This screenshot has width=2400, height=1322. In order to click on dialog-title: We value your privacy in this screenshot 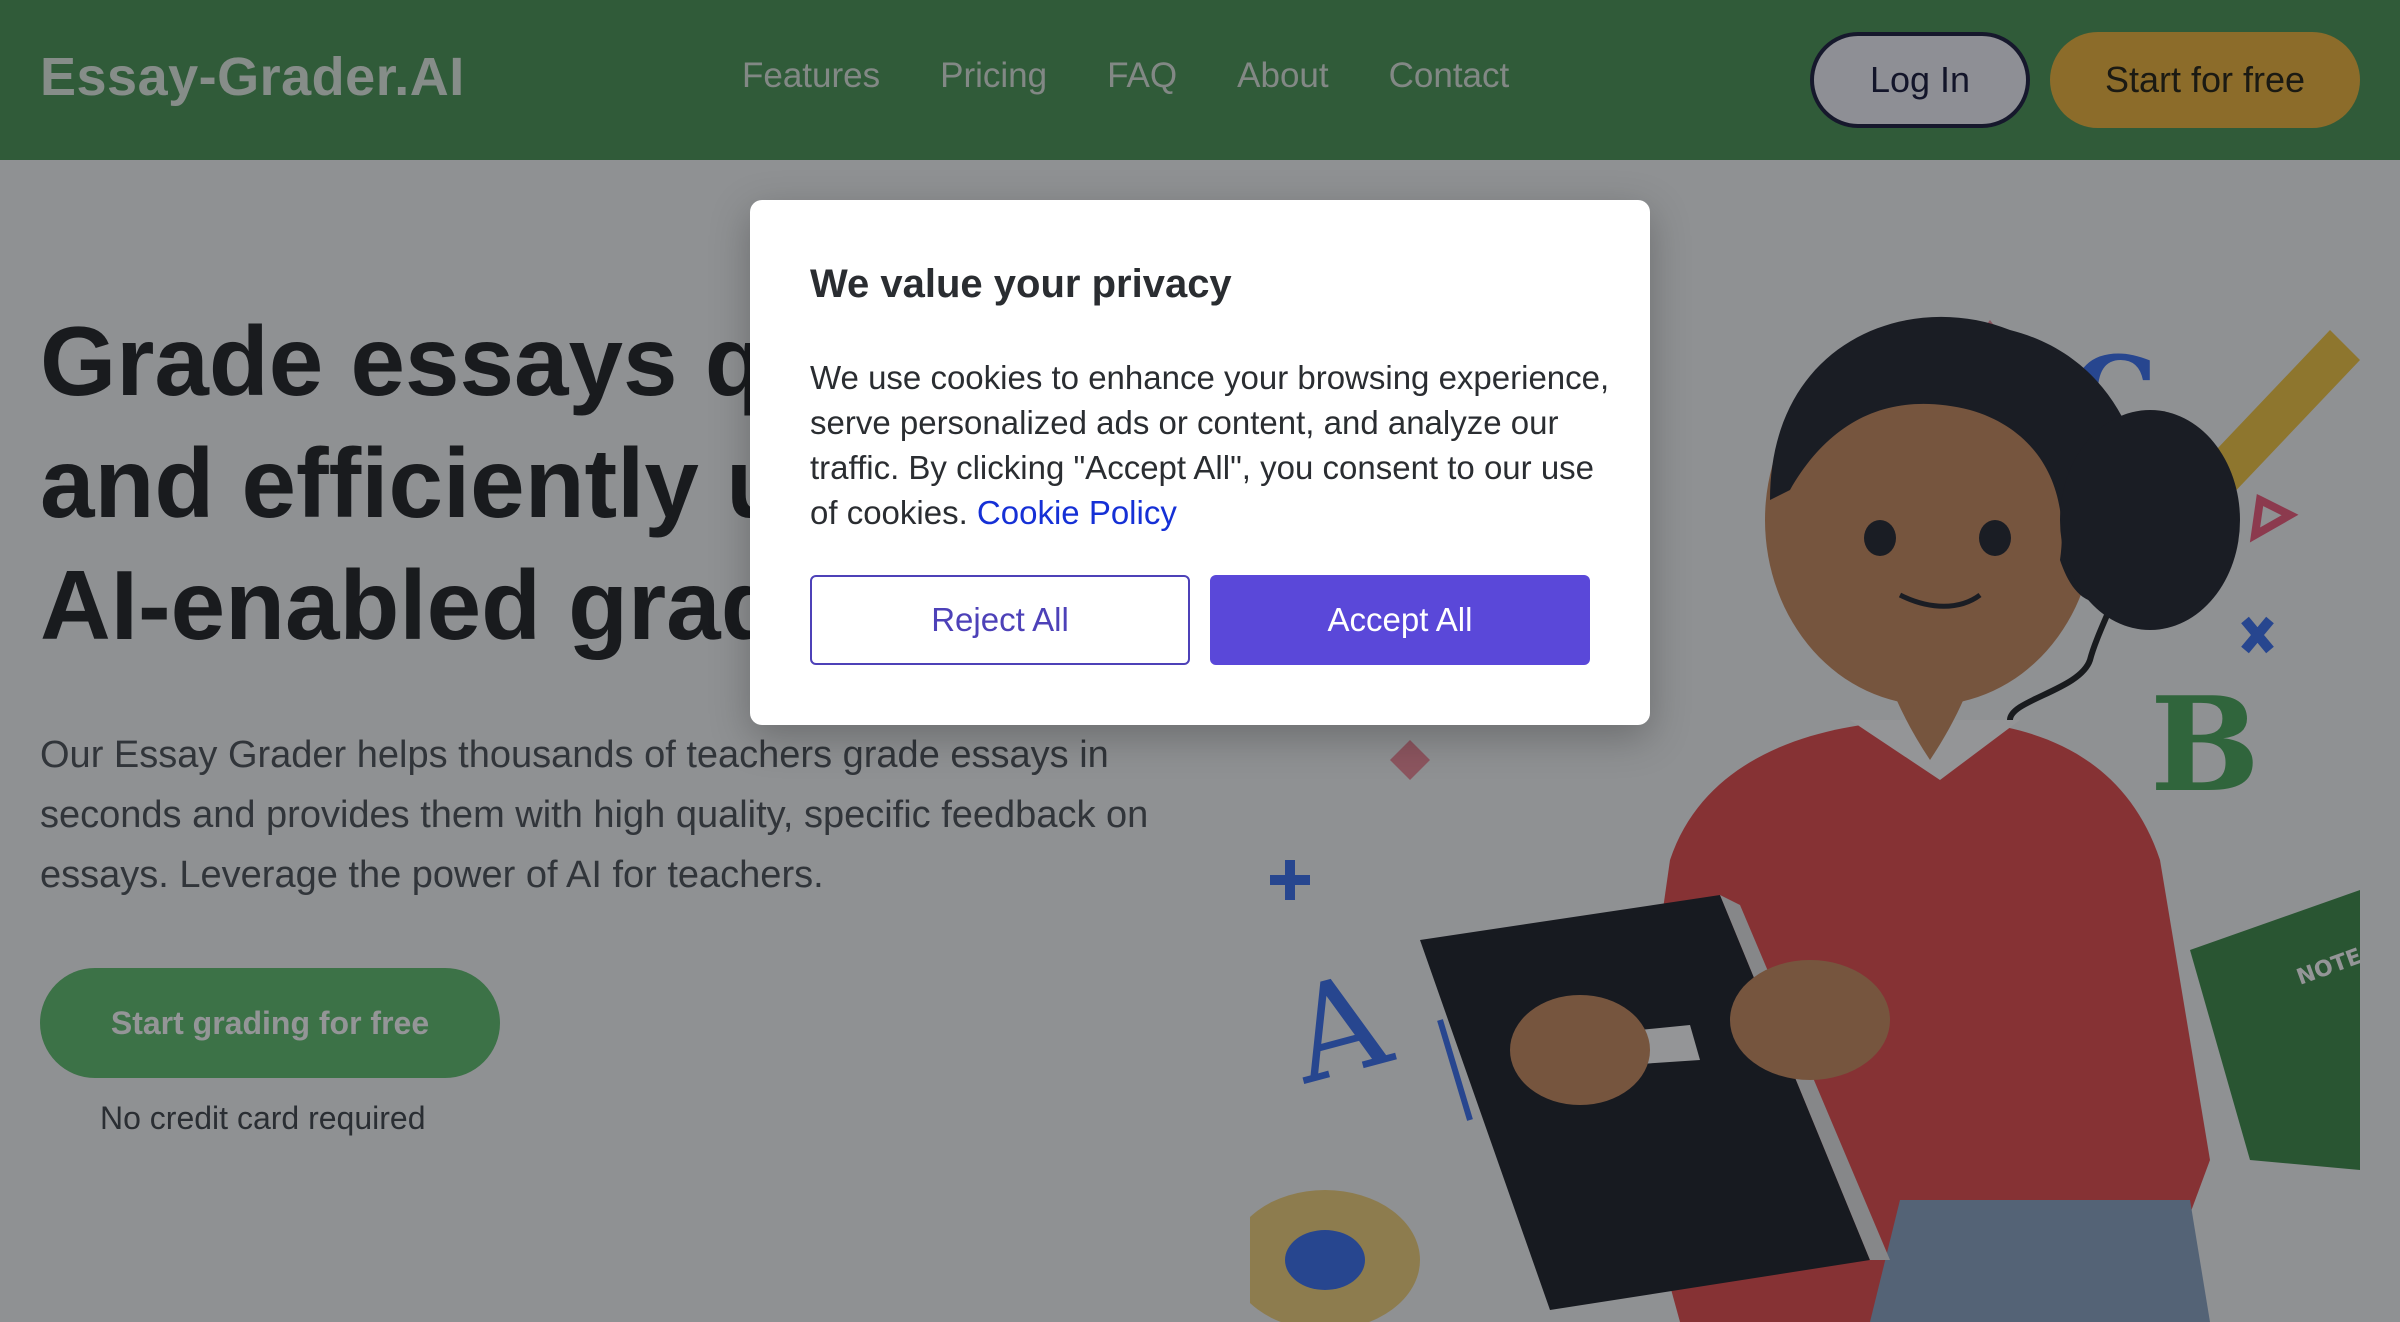, I will do `click(1021, 284)`.